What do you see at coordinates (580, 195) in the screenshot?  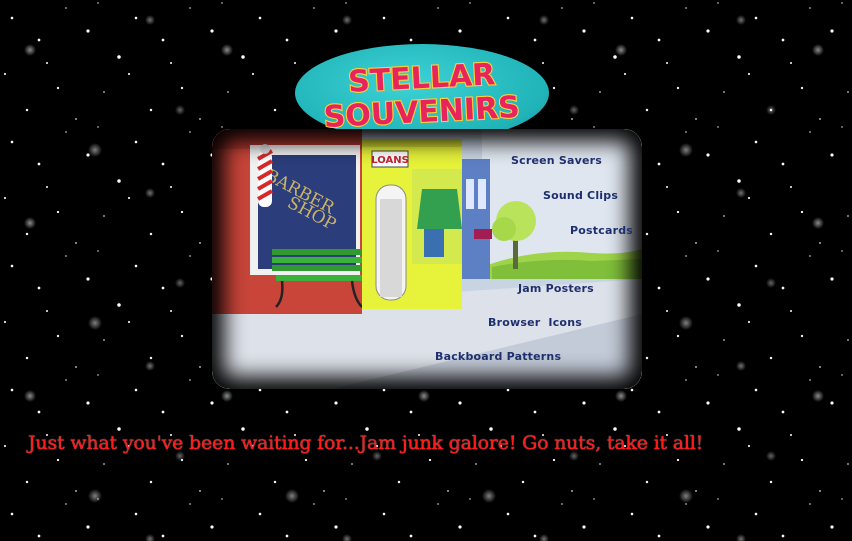 I see `menu-link-sound-clips: Sound Clips` at bounding box center [580, 195].